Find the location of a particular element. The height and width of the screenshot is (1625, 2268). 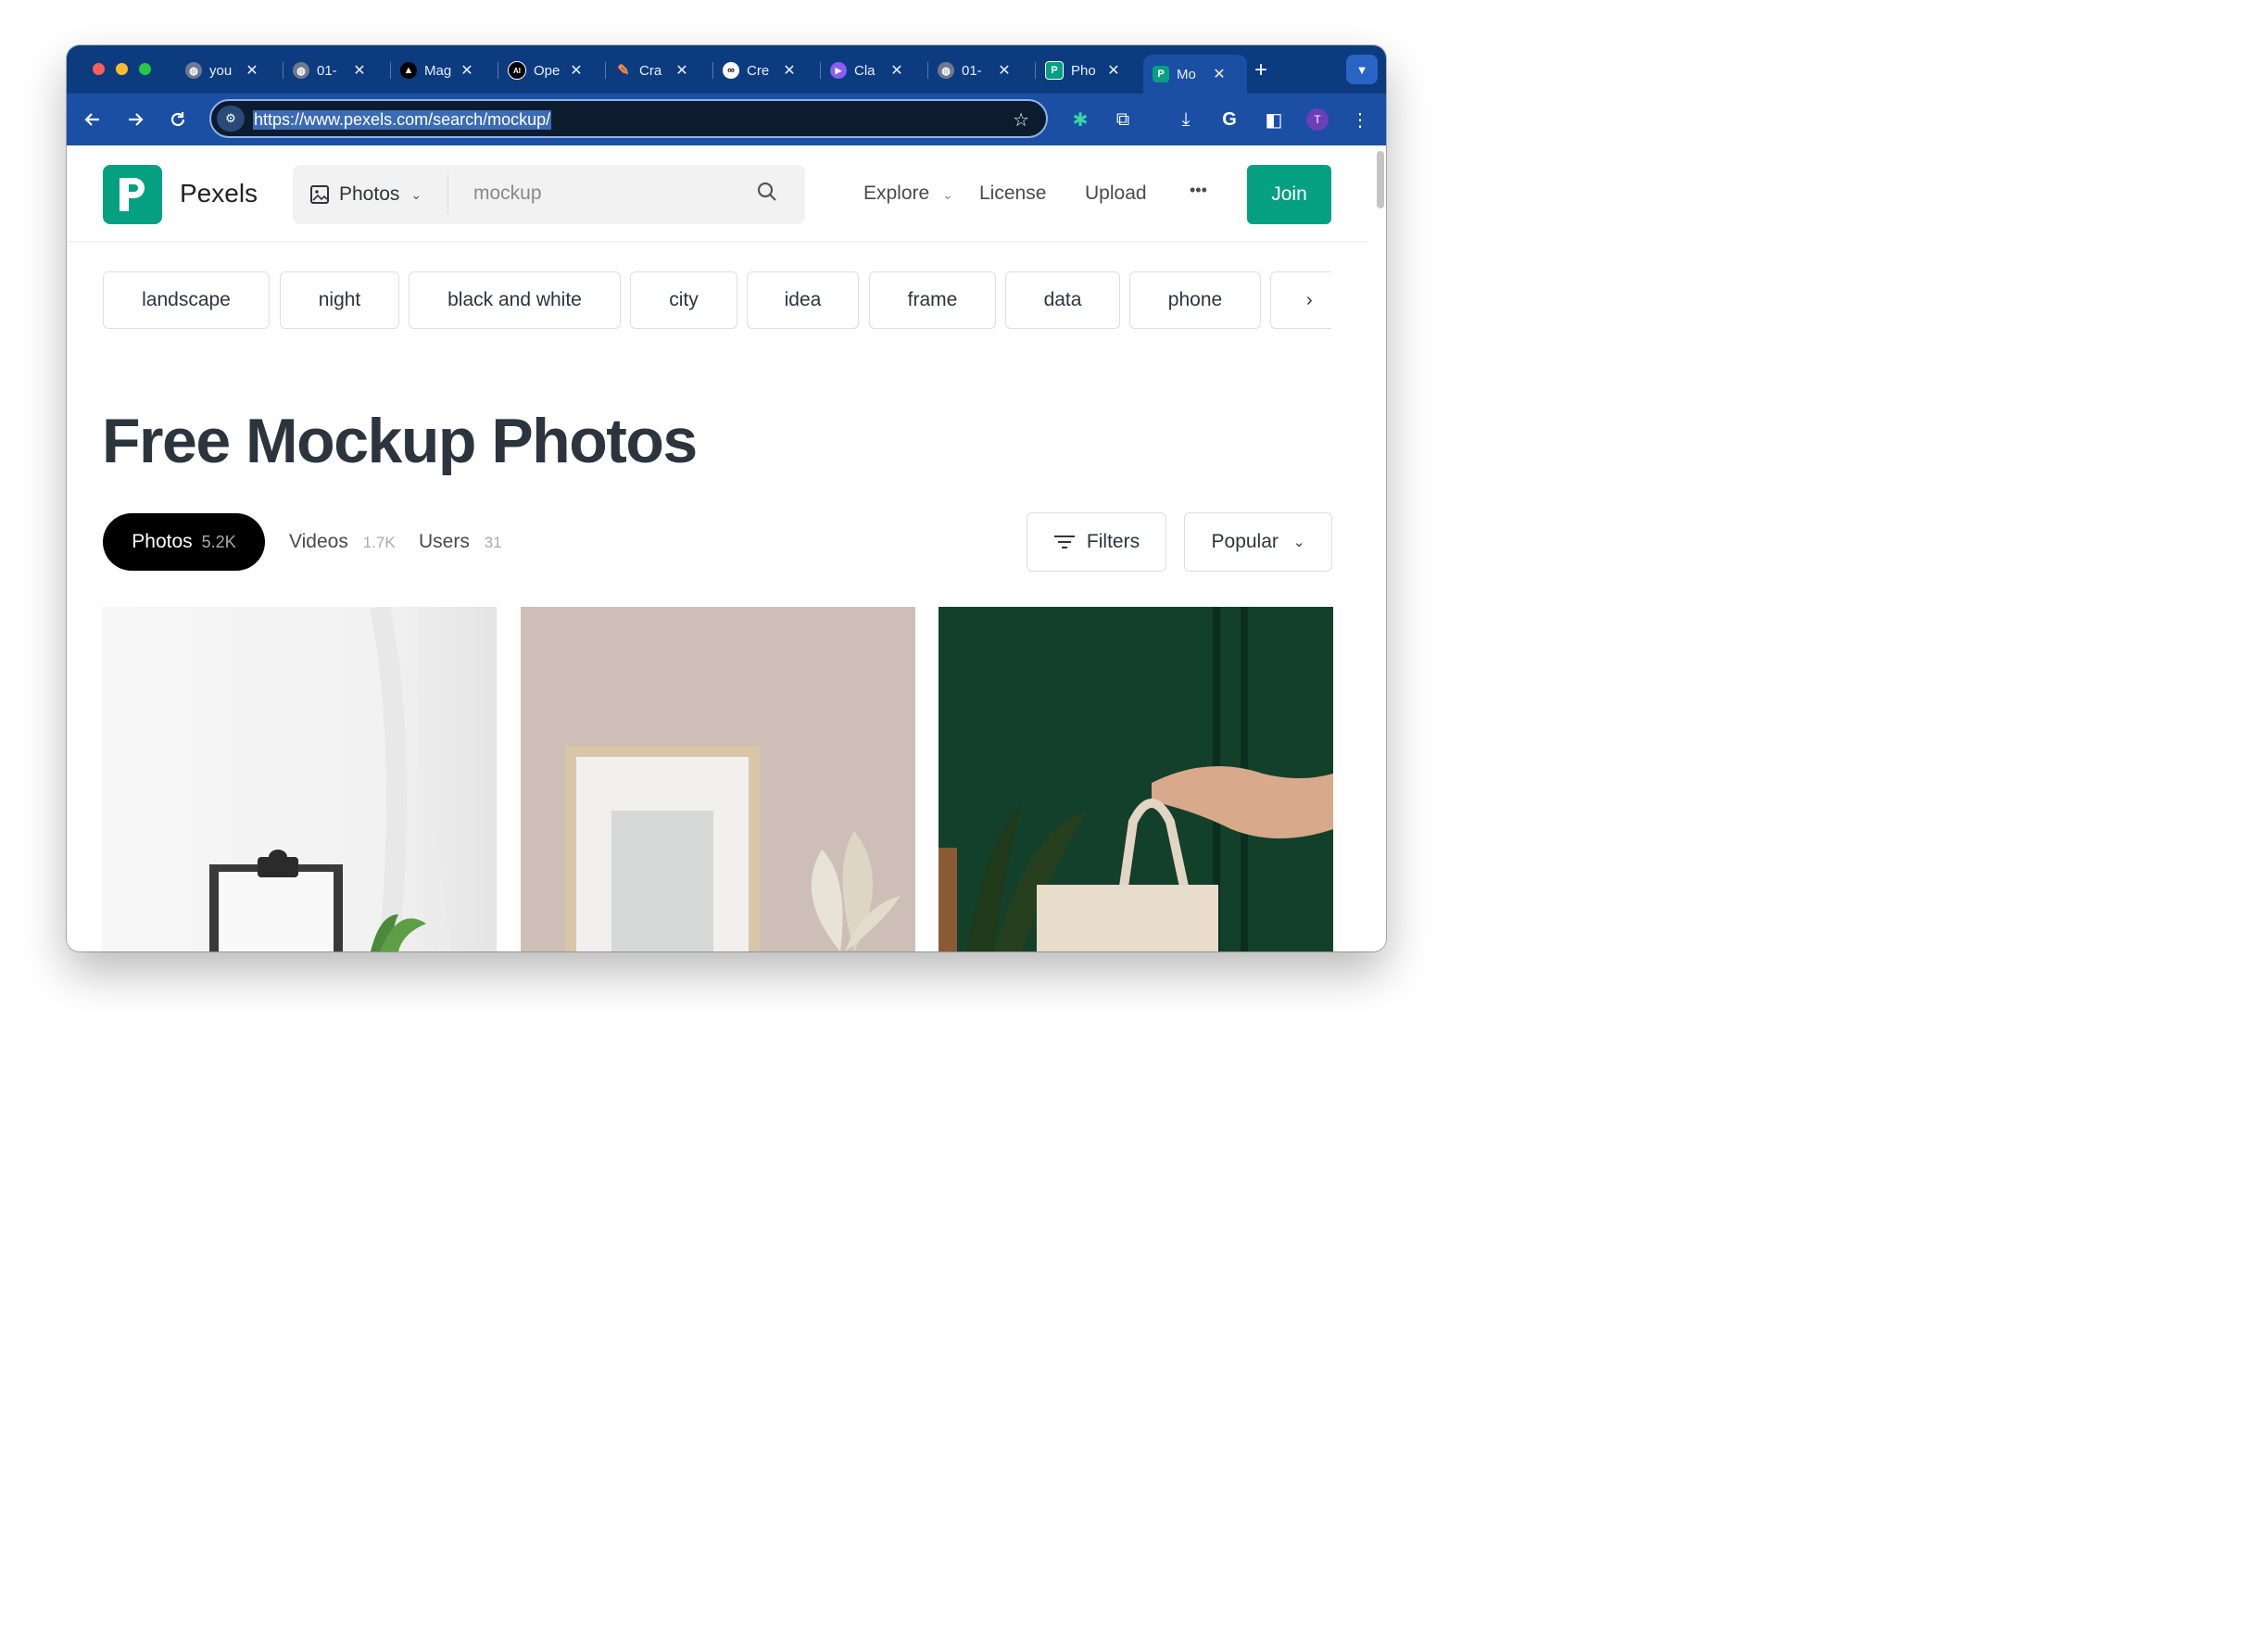

tab-title: you is located at coordinates (221, 70).